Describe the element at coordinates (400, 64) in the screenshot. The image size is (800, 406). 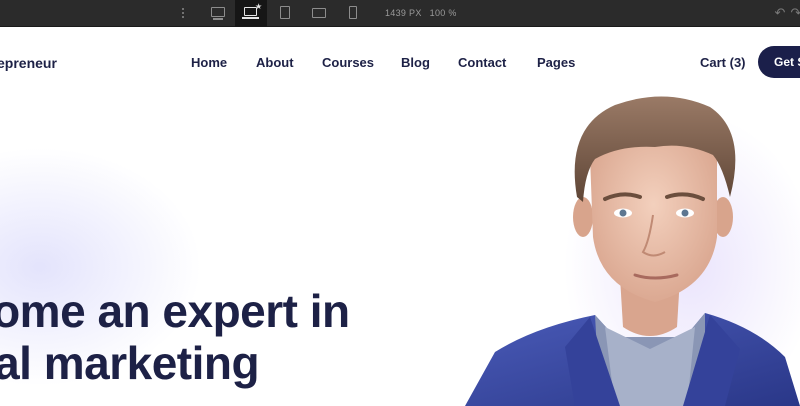
I see `main-nav: Home About Courses Blog Contact Pages` at that location.